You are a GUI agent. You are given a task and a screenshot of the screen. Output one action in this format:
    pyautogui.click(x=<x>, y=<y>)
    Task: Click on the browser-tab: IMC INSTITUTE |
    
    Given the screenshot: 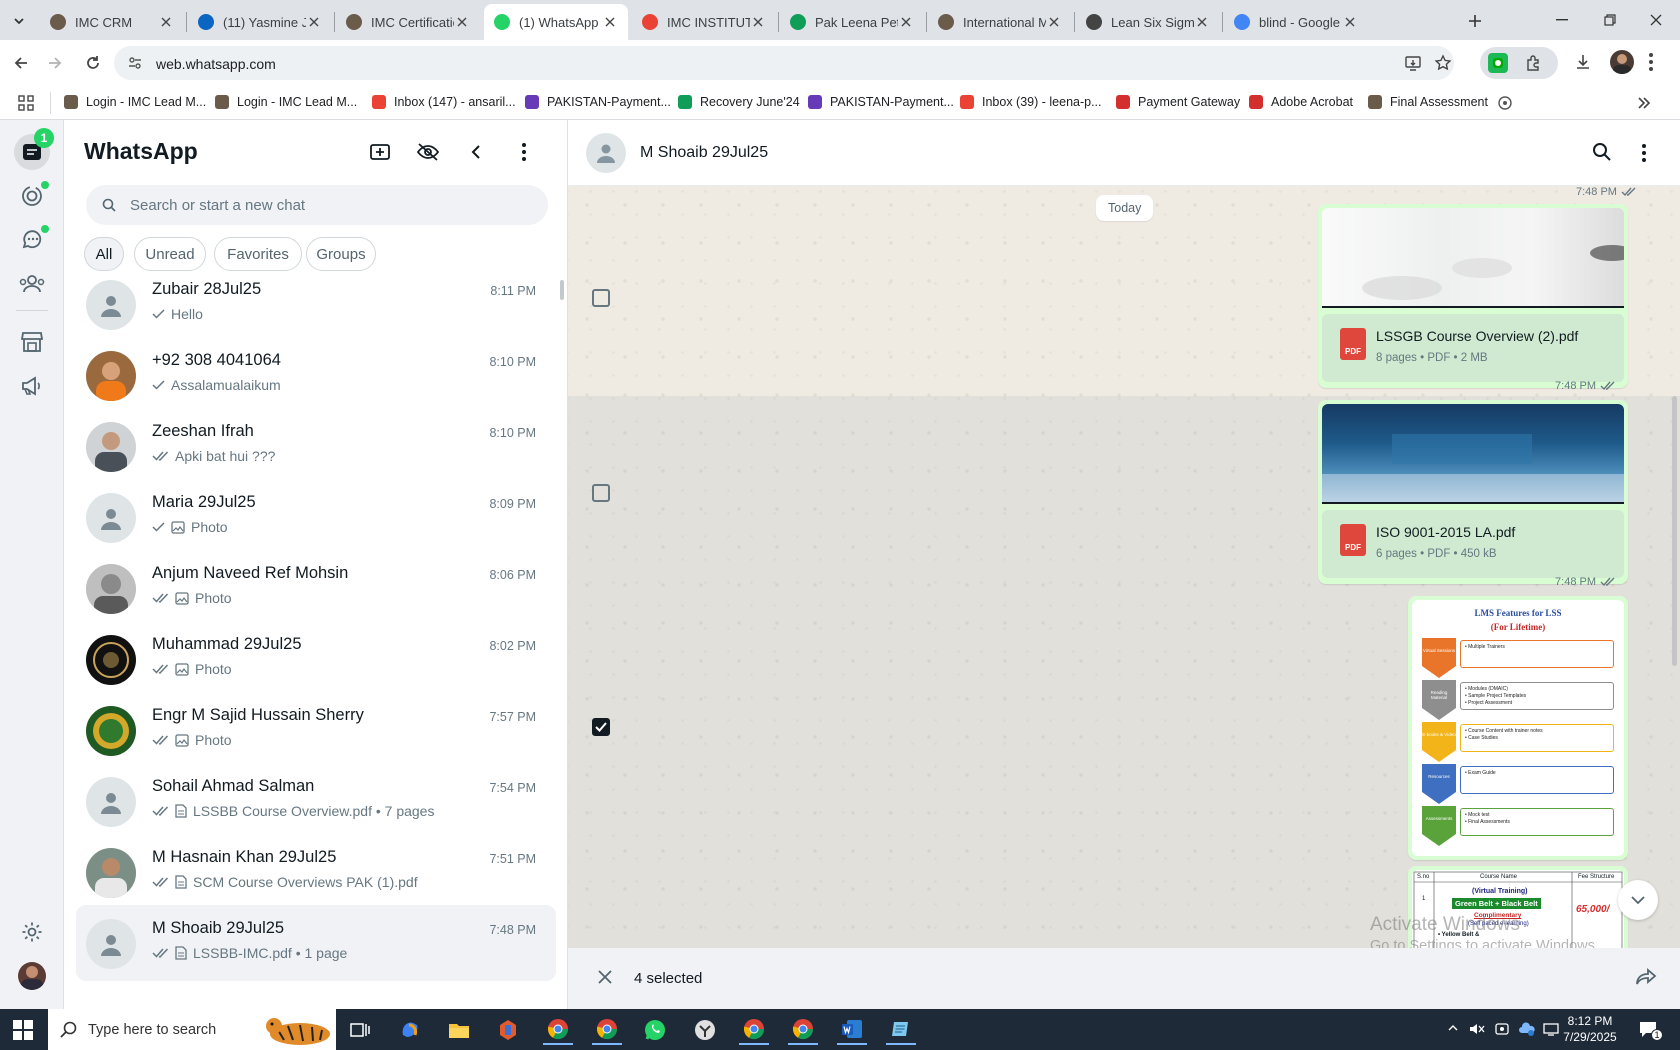 What is the action you would take?
    pyautogui.click(x=704, y=22)
    